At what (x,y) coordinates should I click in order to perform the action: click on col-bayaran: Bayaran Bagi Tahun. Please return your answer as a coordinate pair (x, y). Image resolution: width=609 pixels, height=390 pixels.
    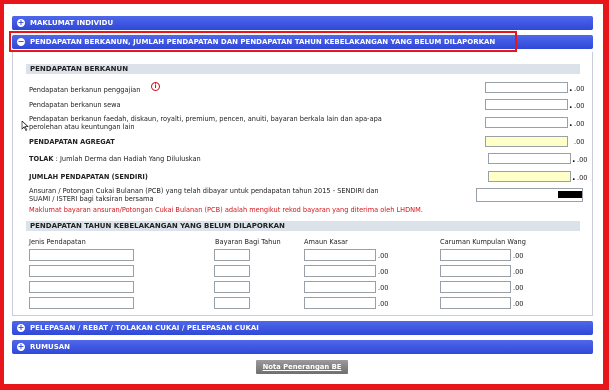
    Looking at the image, I should click on (248, 242).